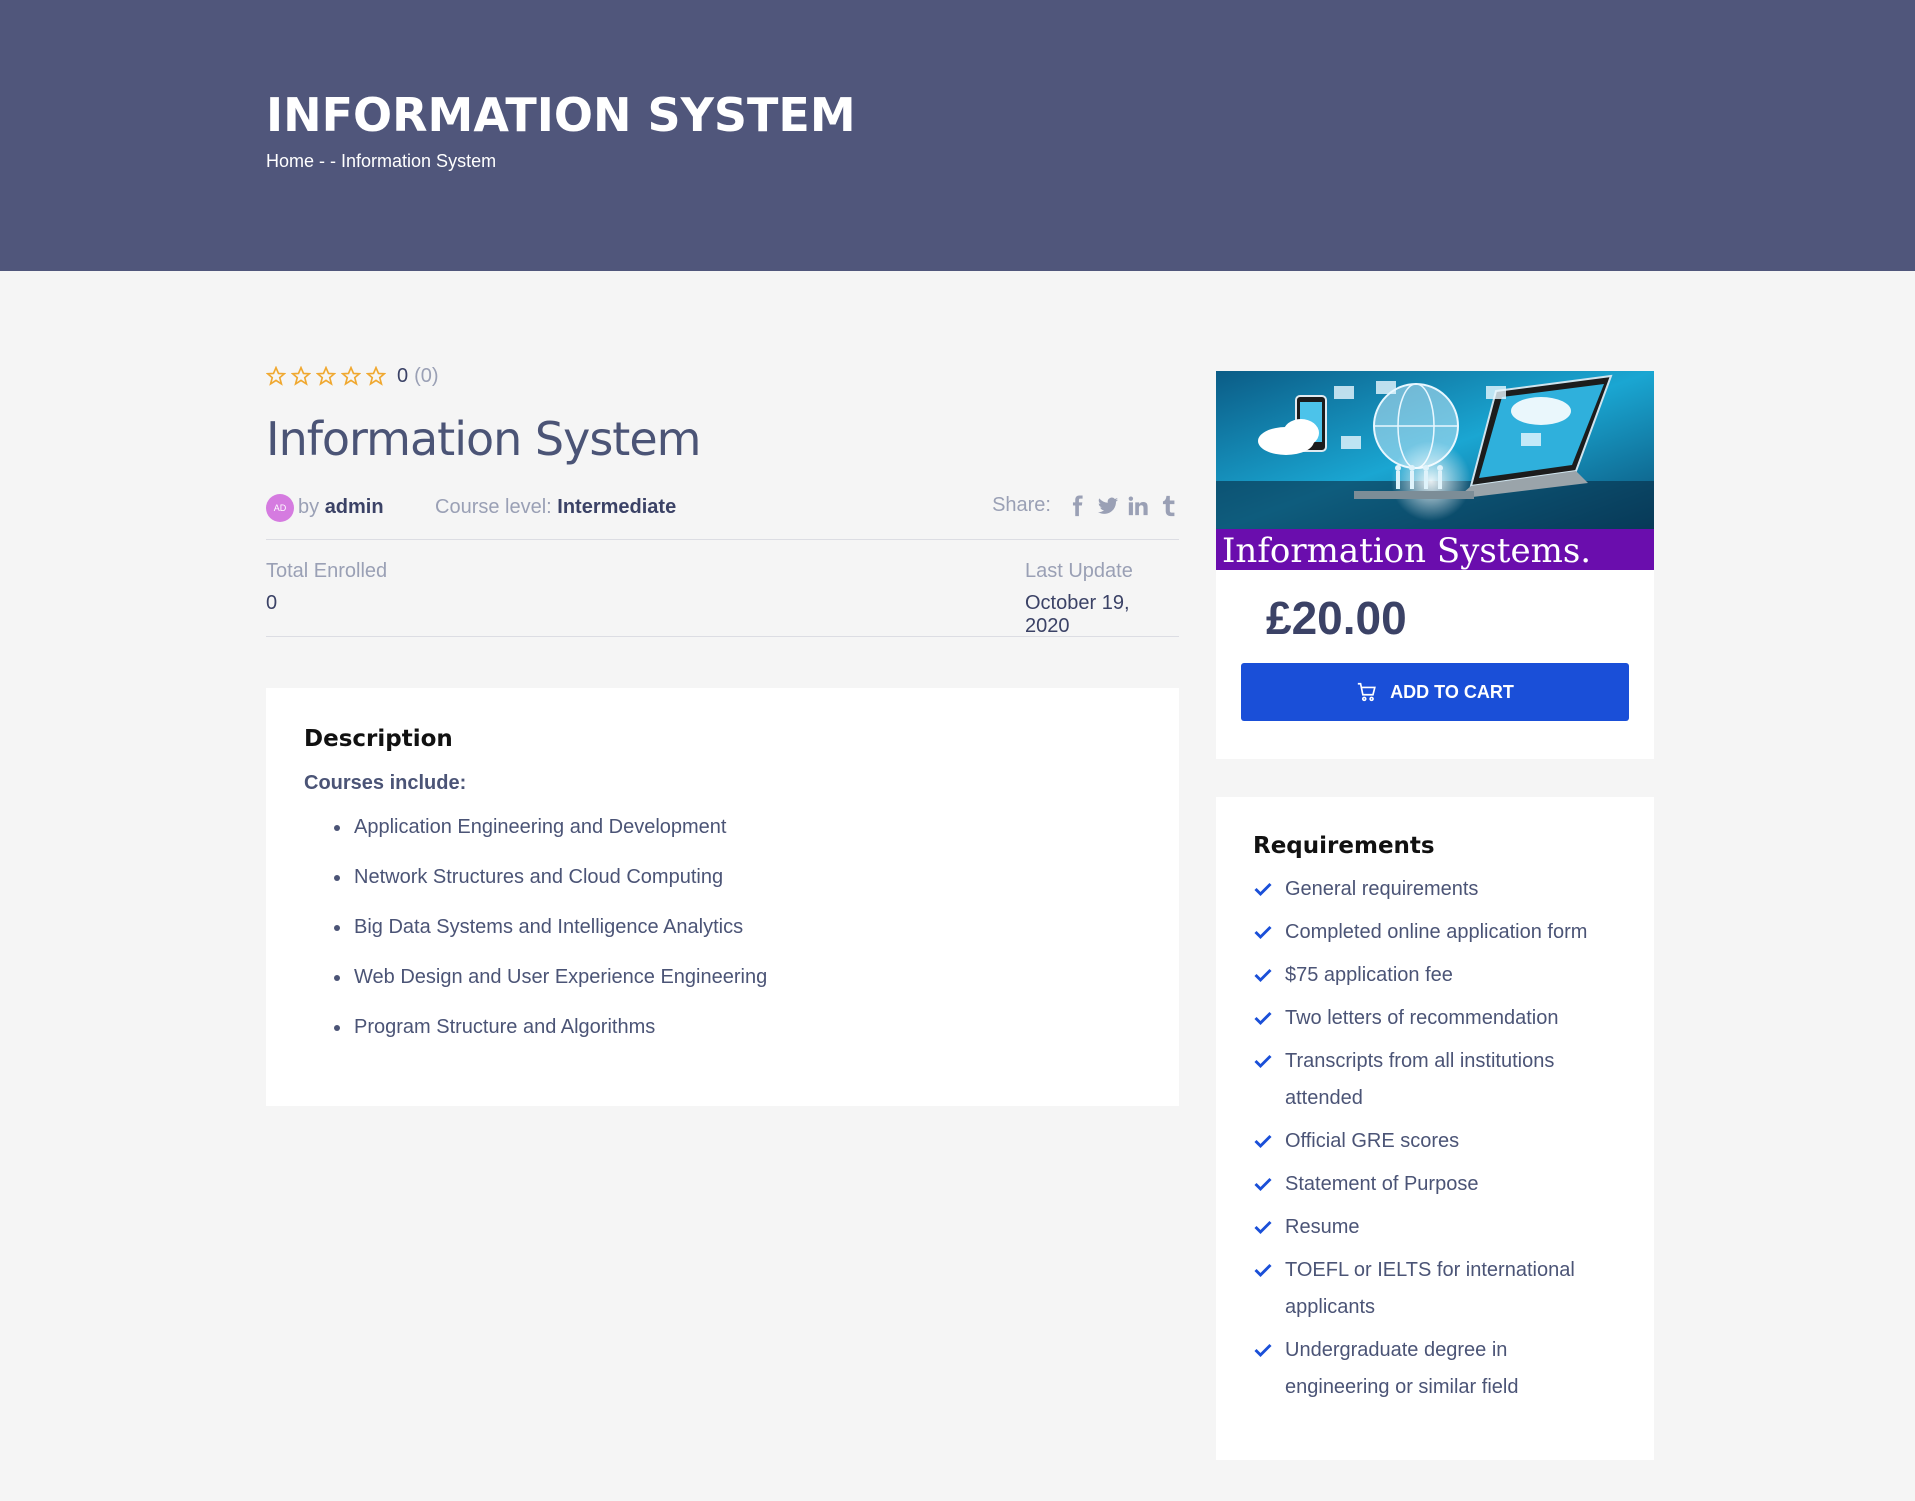  Describe the element at coordinates (1382, 889) in the screenshot. I see `requirement-text: General requirements` at that location.